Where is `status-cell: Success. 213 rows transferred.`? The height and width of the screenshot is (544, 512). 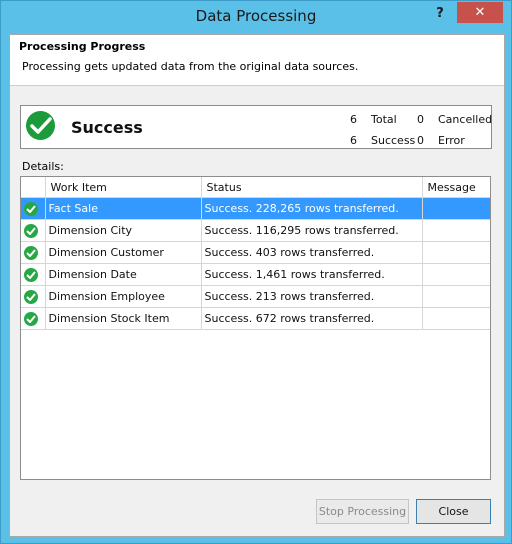 status-cell: Success. 213 rows transferred. is located at coordinates (312, 296).